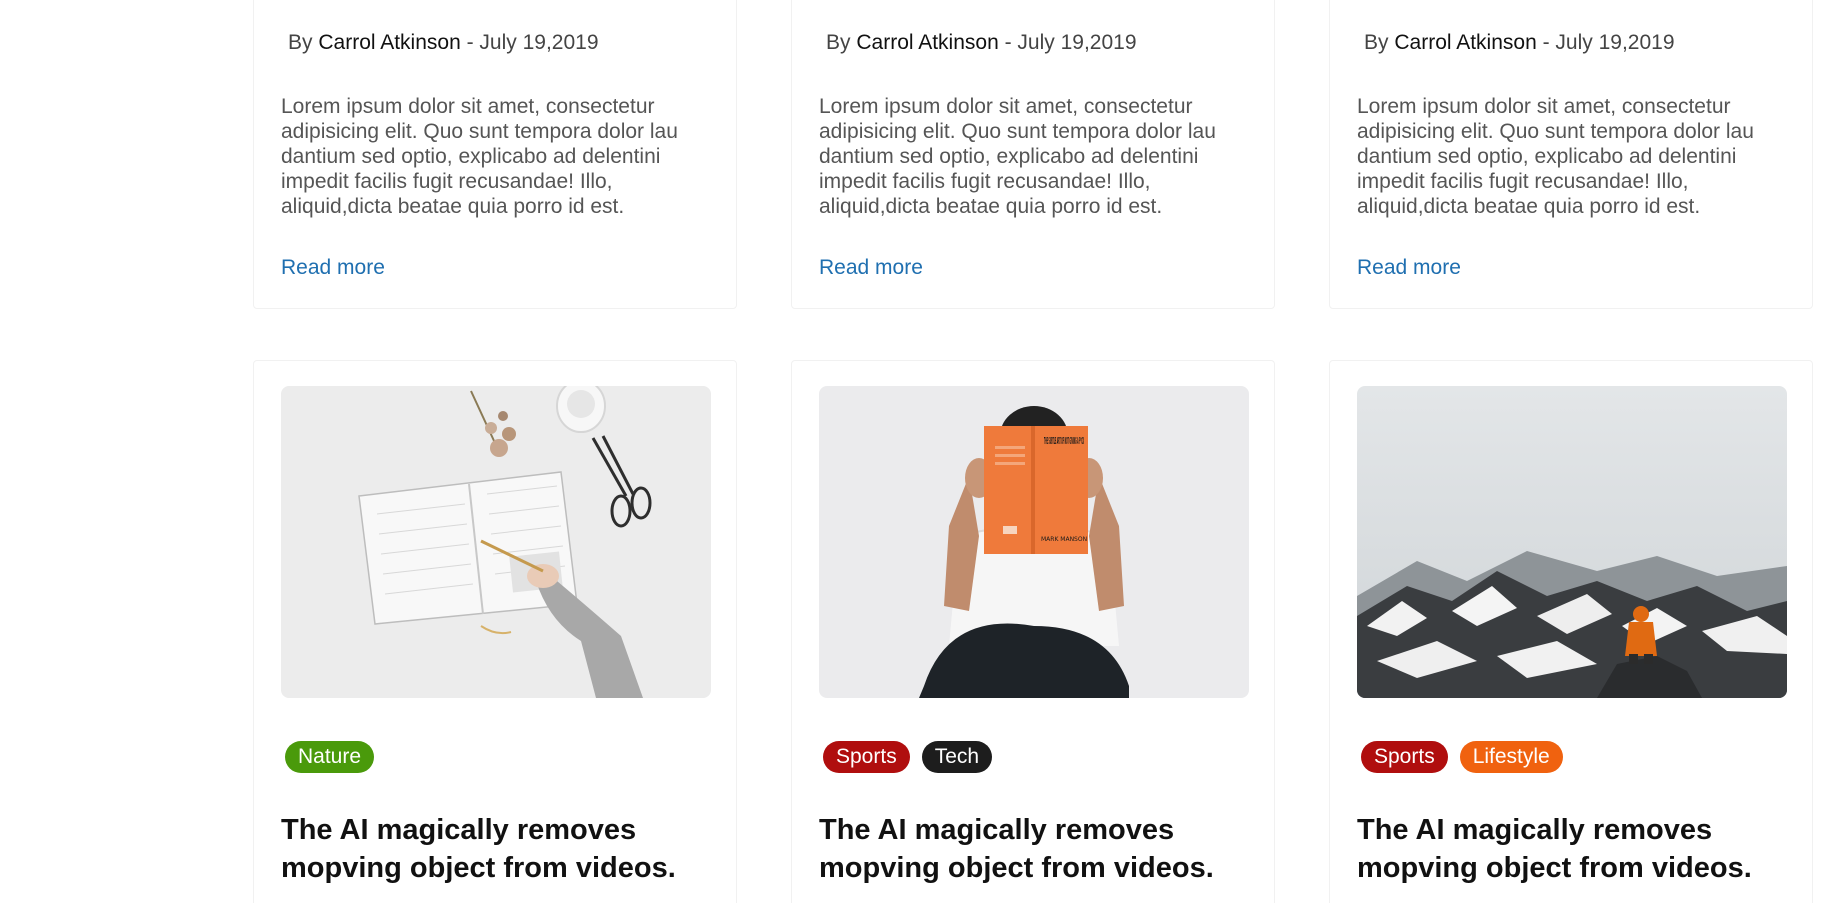  Describe the element at coordinates (1064, 539) in the screenshot. I see `book-author: MARK MANSON` at that location.